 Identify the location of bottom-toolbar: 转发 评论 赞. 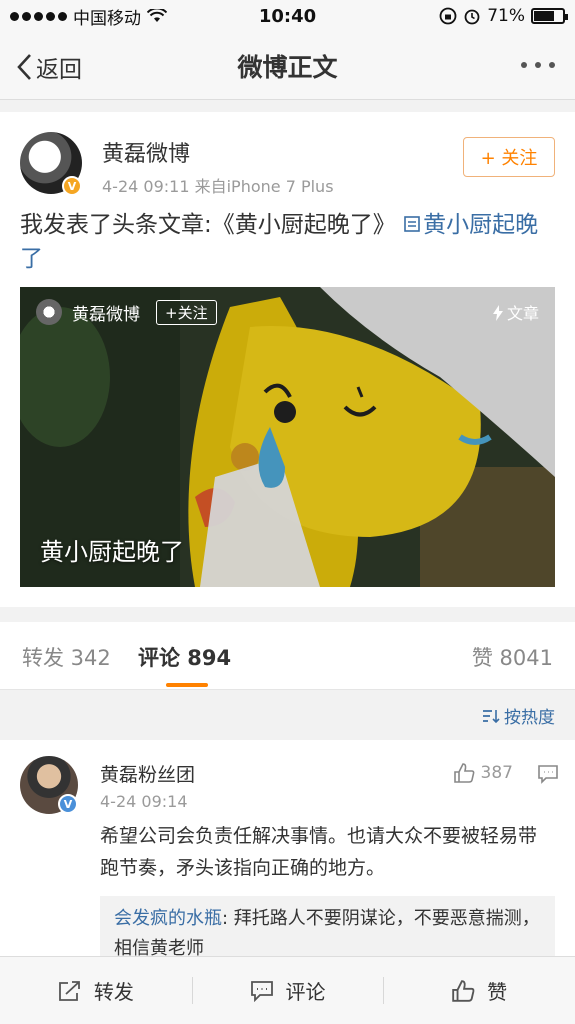
(287, 990).